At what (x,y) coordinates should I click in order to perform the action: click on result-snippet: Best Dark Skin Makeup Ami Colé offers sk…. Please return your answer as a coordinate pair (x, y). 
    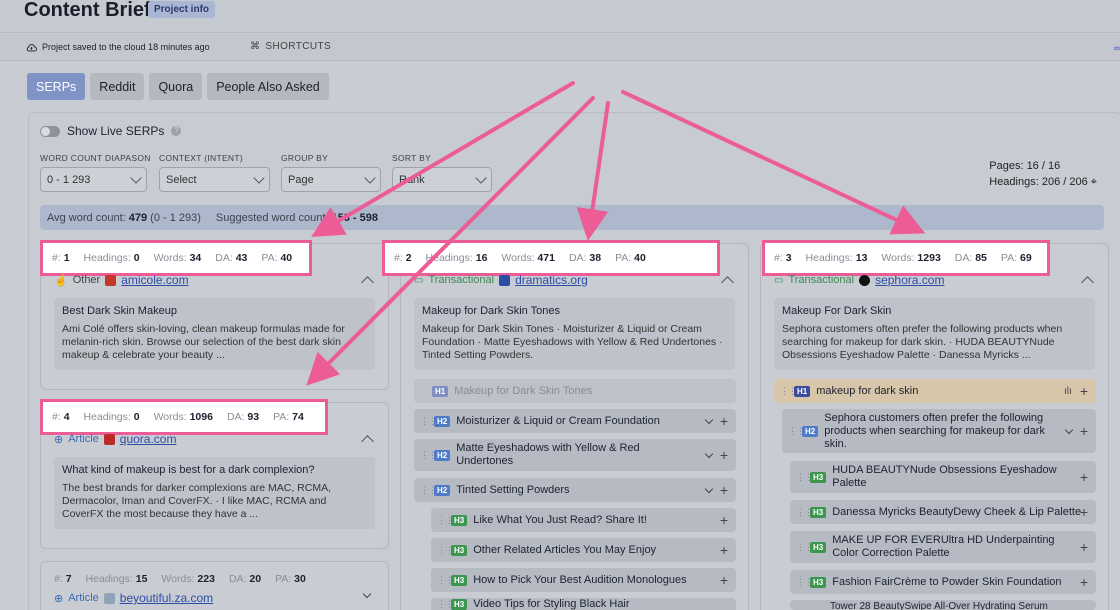
    Looking at the image, I should click on (214, 334).